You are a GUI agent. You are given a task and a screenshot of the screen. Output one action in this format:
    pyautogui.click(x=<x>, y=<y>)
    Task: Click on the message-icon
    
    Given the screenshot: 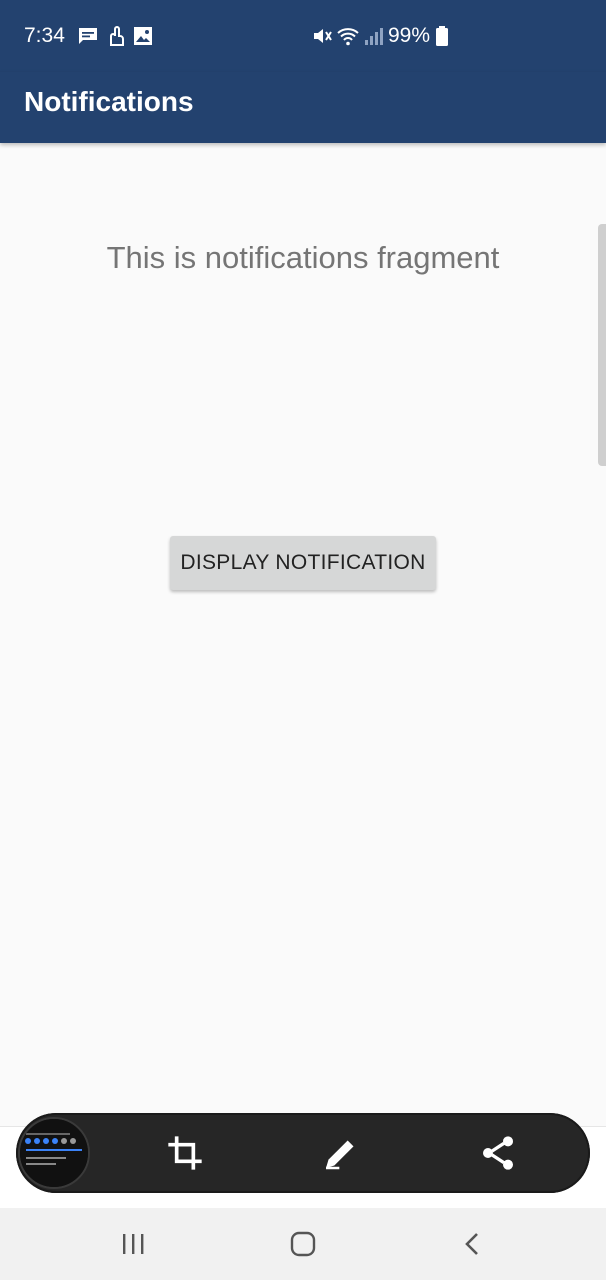 What is the action you would take?
    pyautogui.click(x=88, y=36)
    